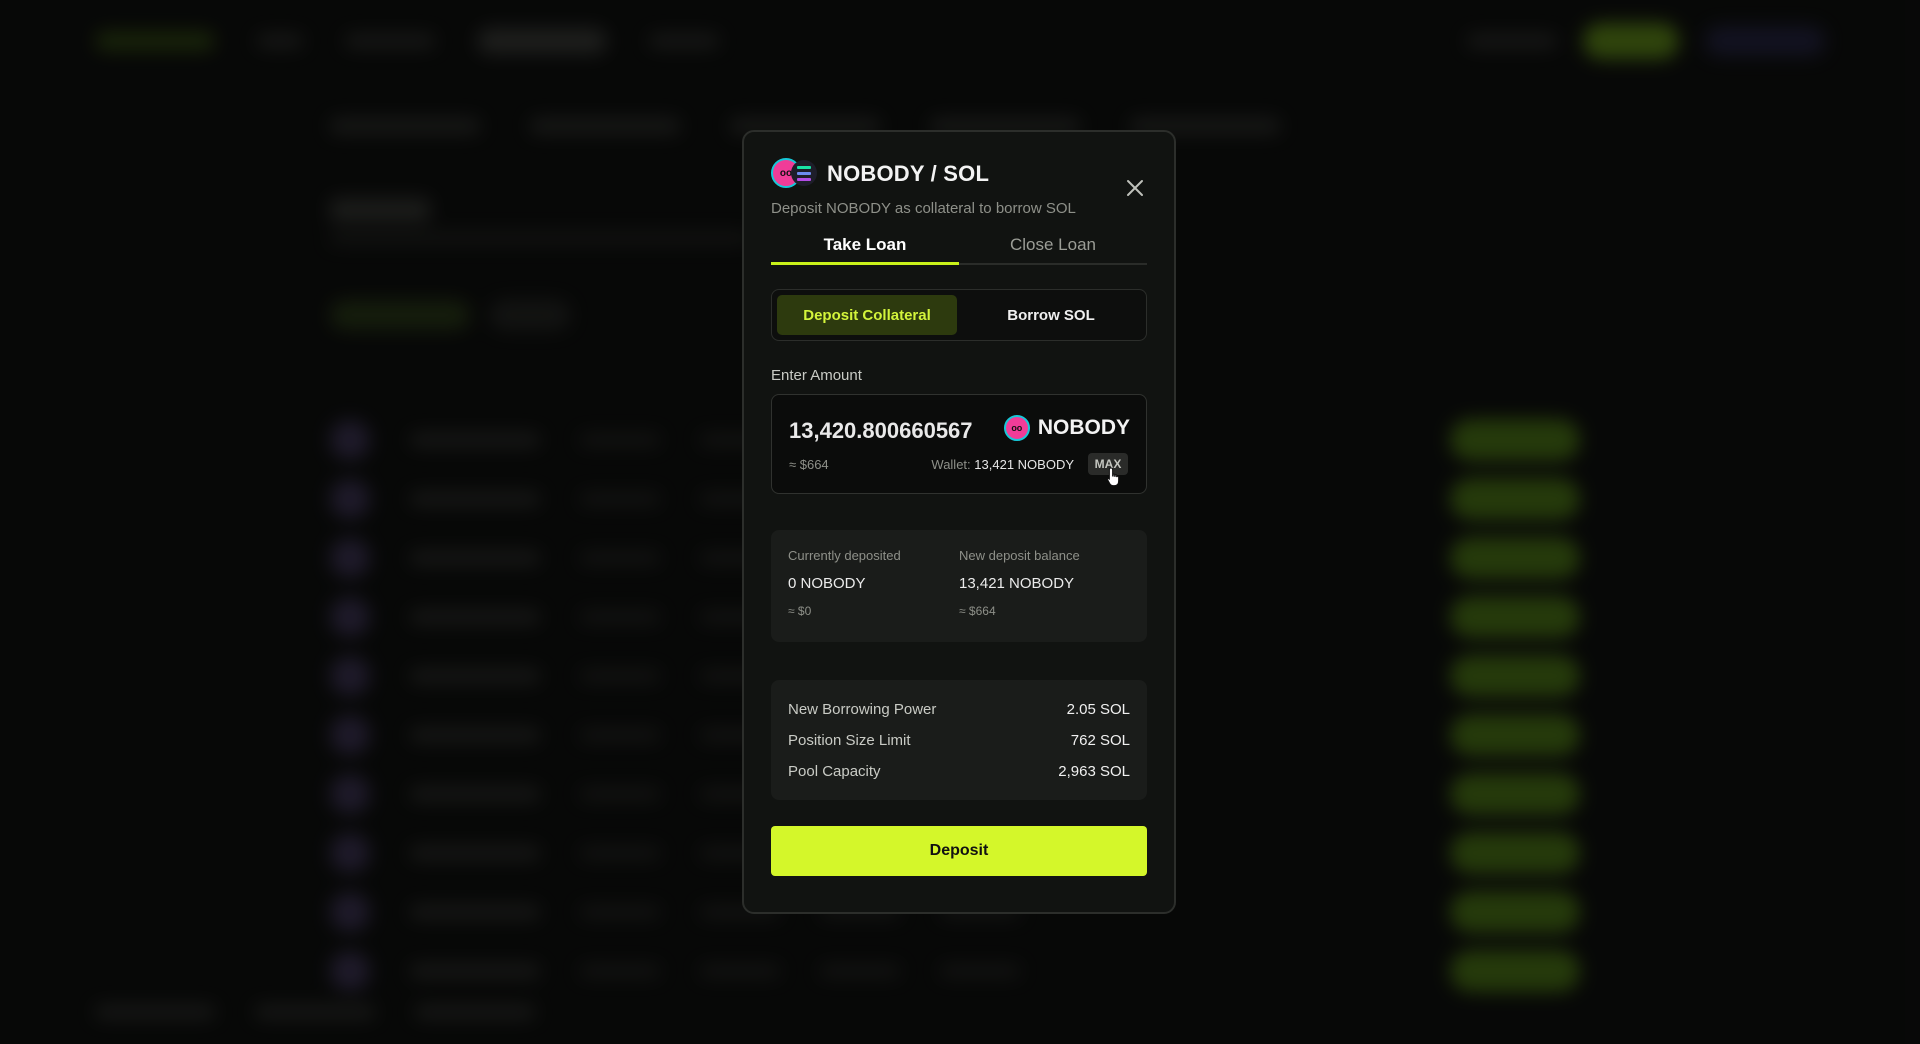 Image resolution: width=1920 pixels, height=1044 pixels. I want to click on amount-usd-value: ≈ $664, so click(809, 464).